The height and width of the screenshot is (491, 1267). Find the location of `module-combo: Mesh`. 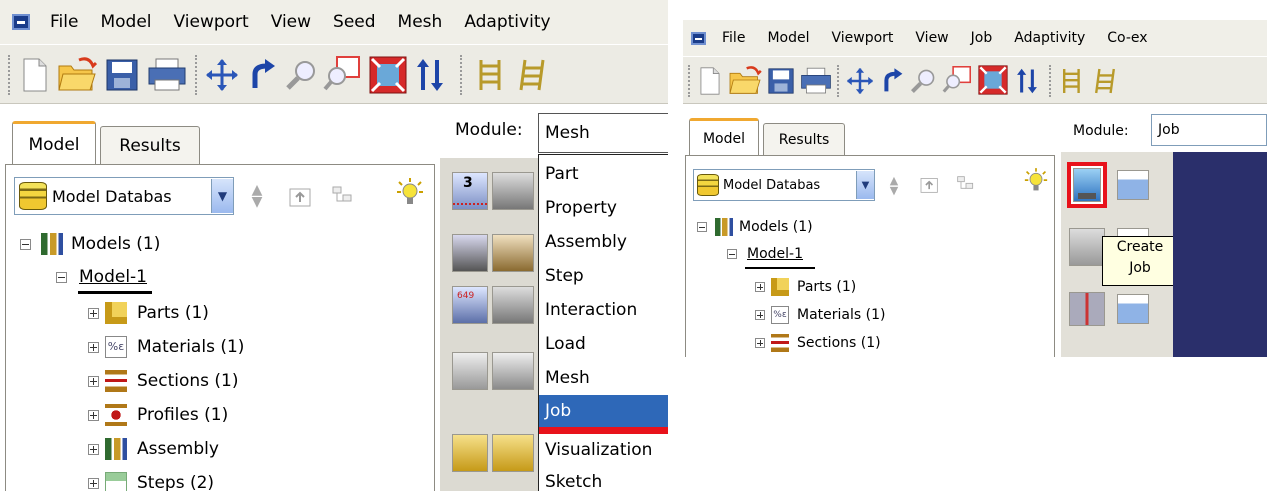

module-combo: Mesh is located at coordinates (603, 133).